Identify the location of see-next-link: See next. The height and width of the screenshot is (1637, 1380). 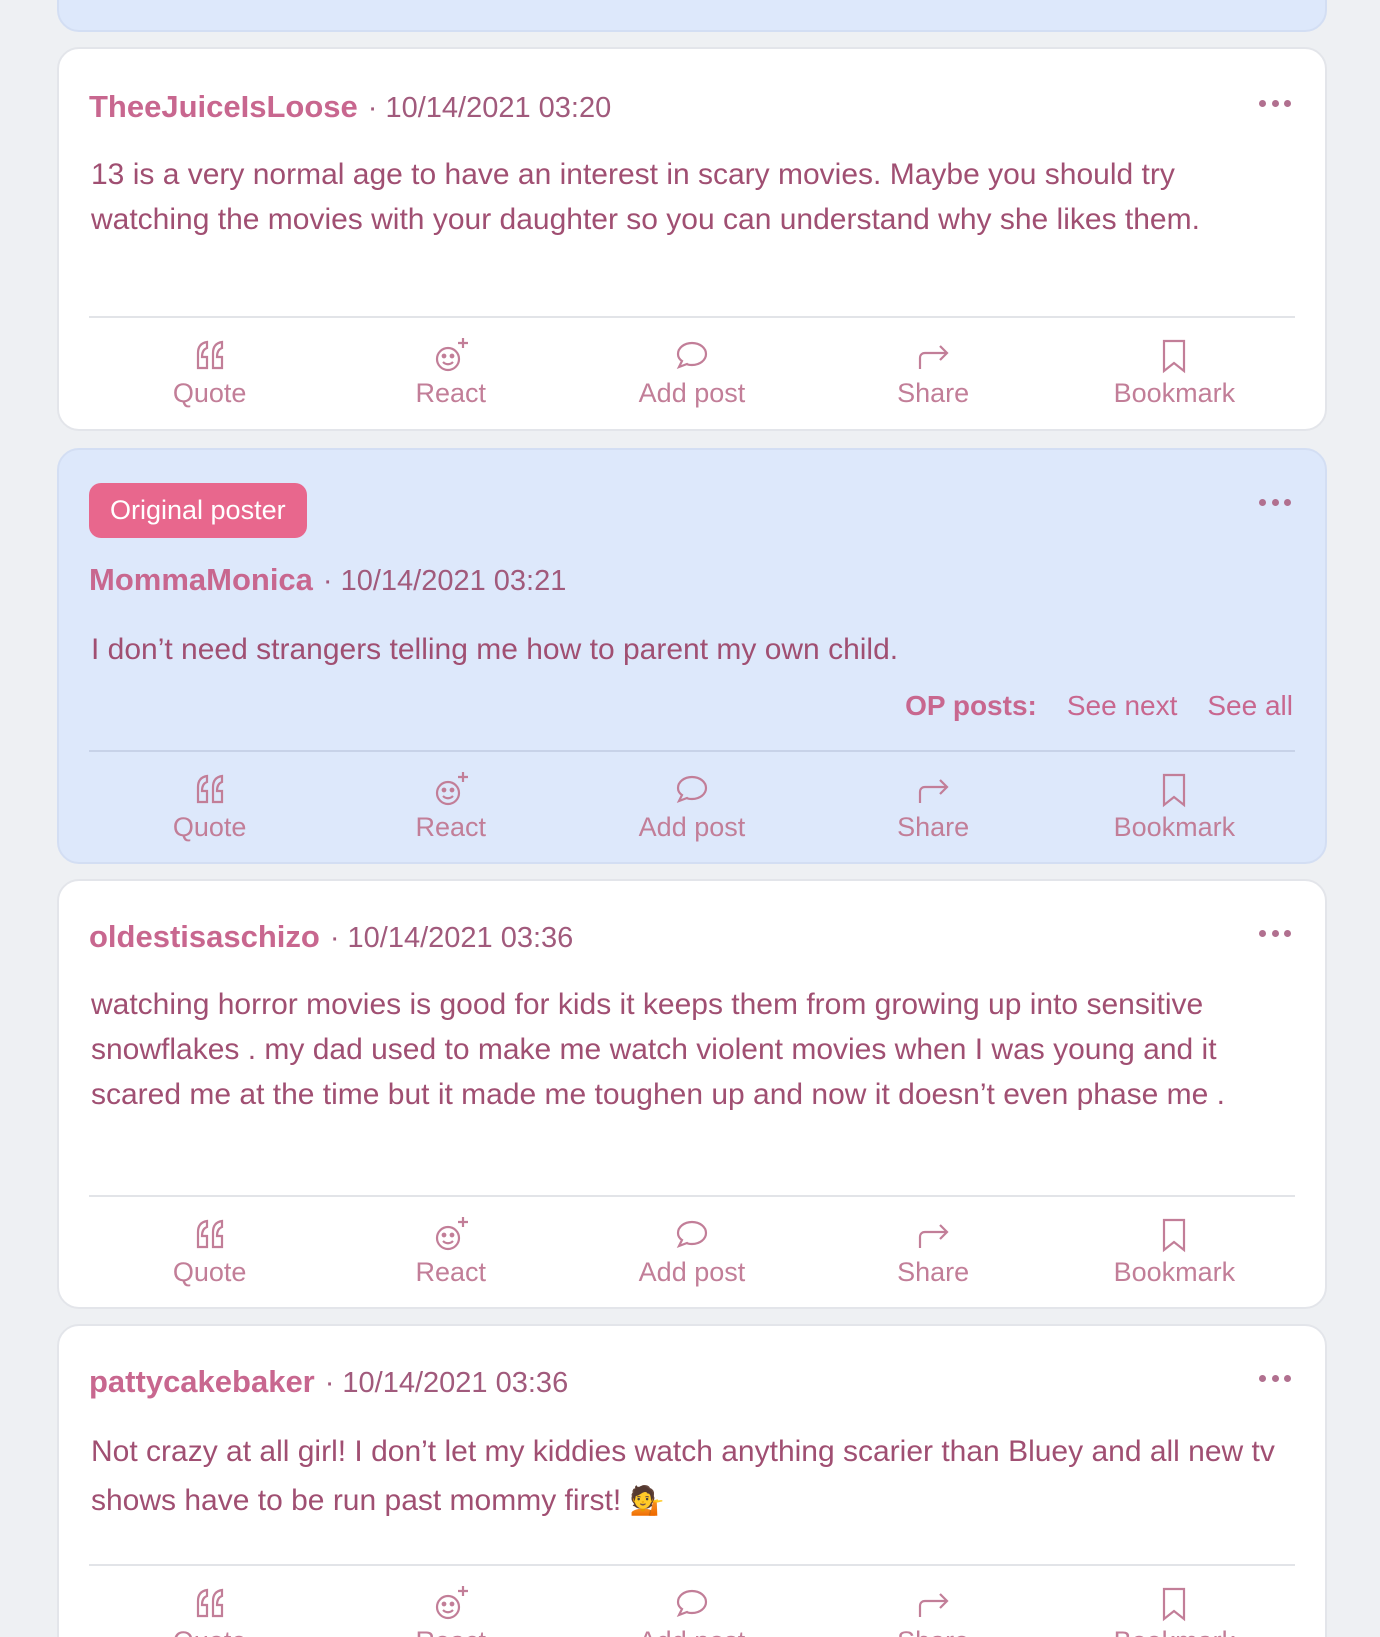
(1122, 706).